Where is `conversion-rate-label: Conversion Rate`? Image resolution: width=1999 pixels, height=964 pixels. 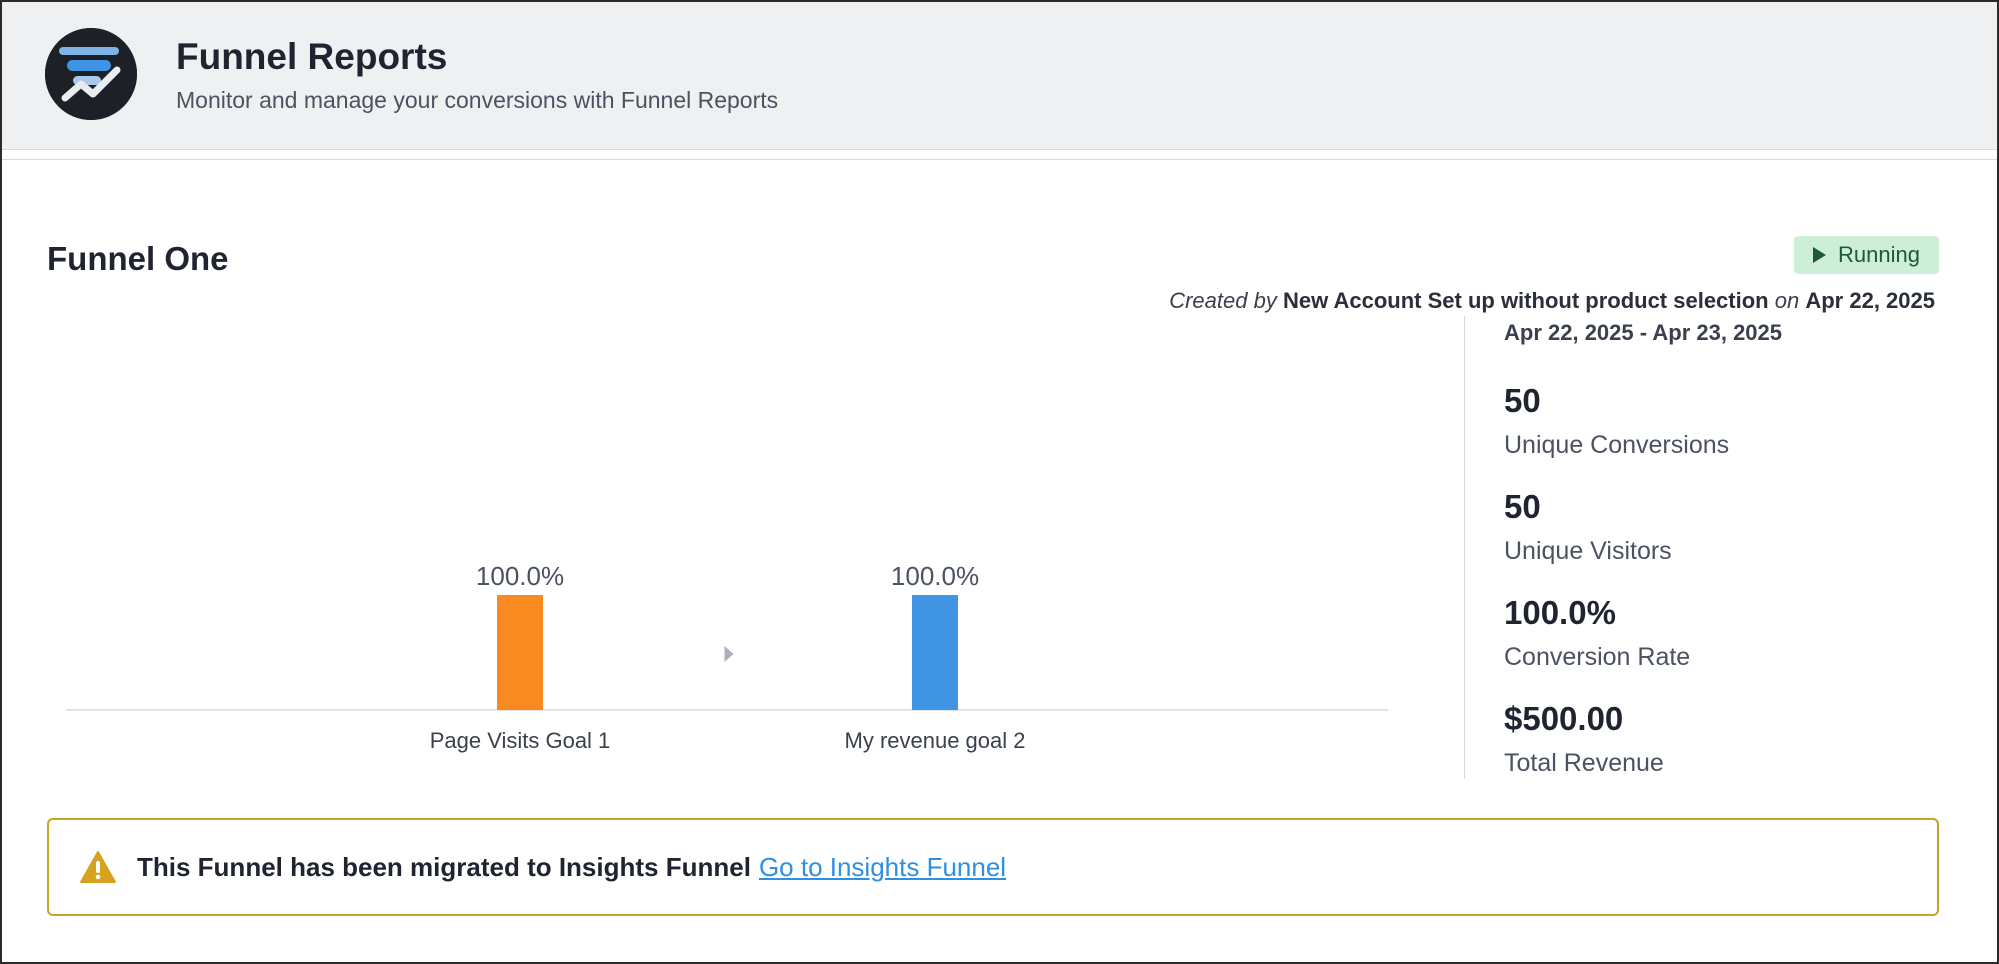 conversion-rate-label: Conversion Rate is located at coordinates (1597, 657).